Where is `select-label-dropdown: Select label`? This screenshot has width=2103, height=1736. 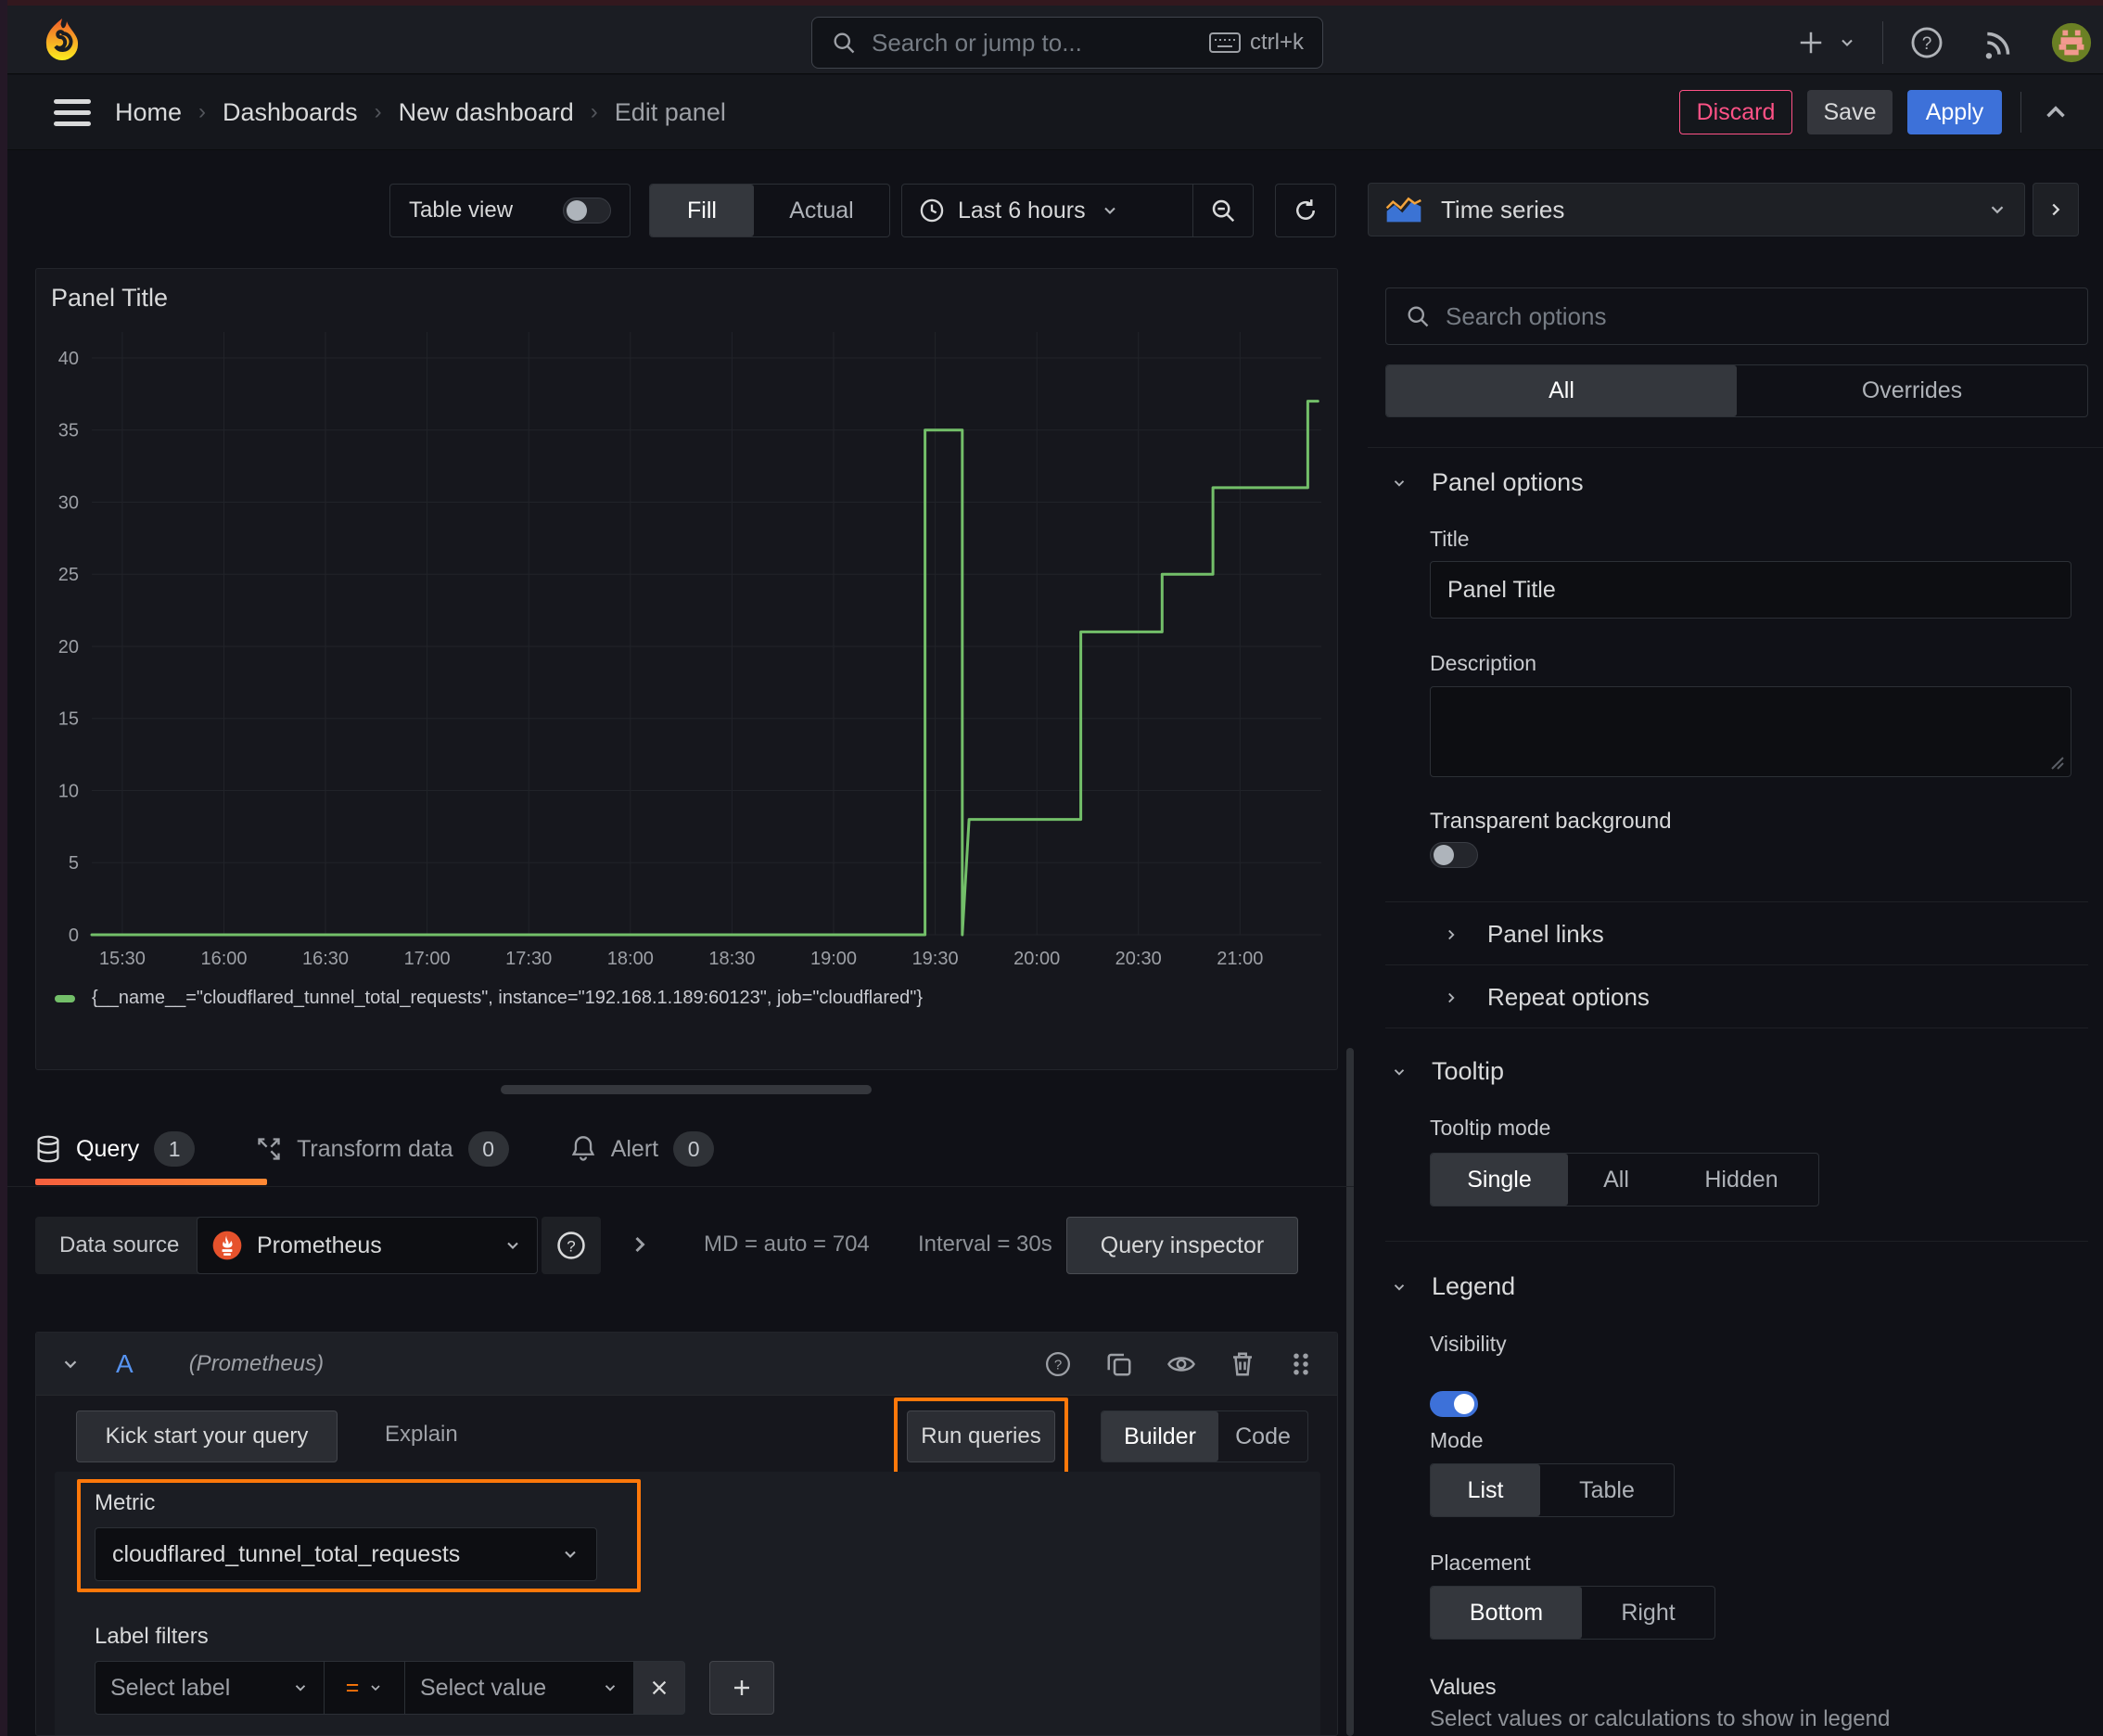 select-label-dropdown: Select label is located at coordinates (210, 1688).